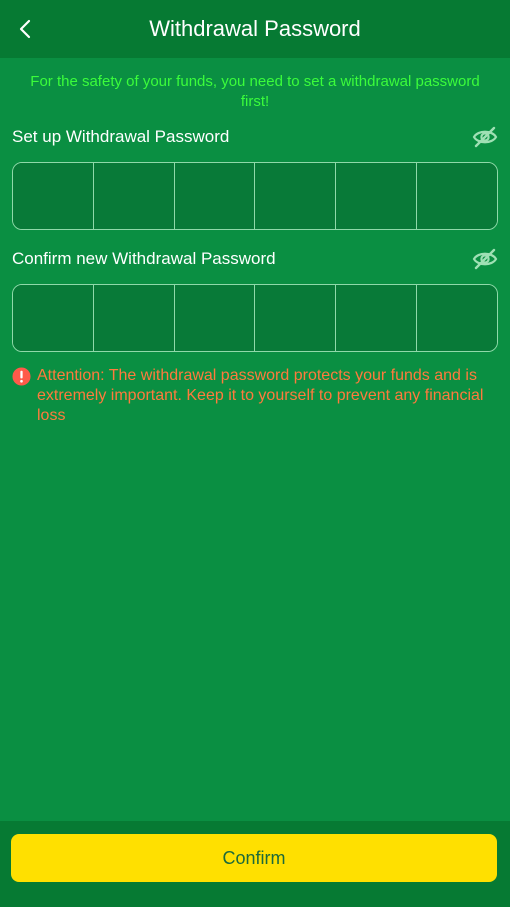 The width and height of the screenshot is (510, 907). I want to click on back-button, so click(25, 29).